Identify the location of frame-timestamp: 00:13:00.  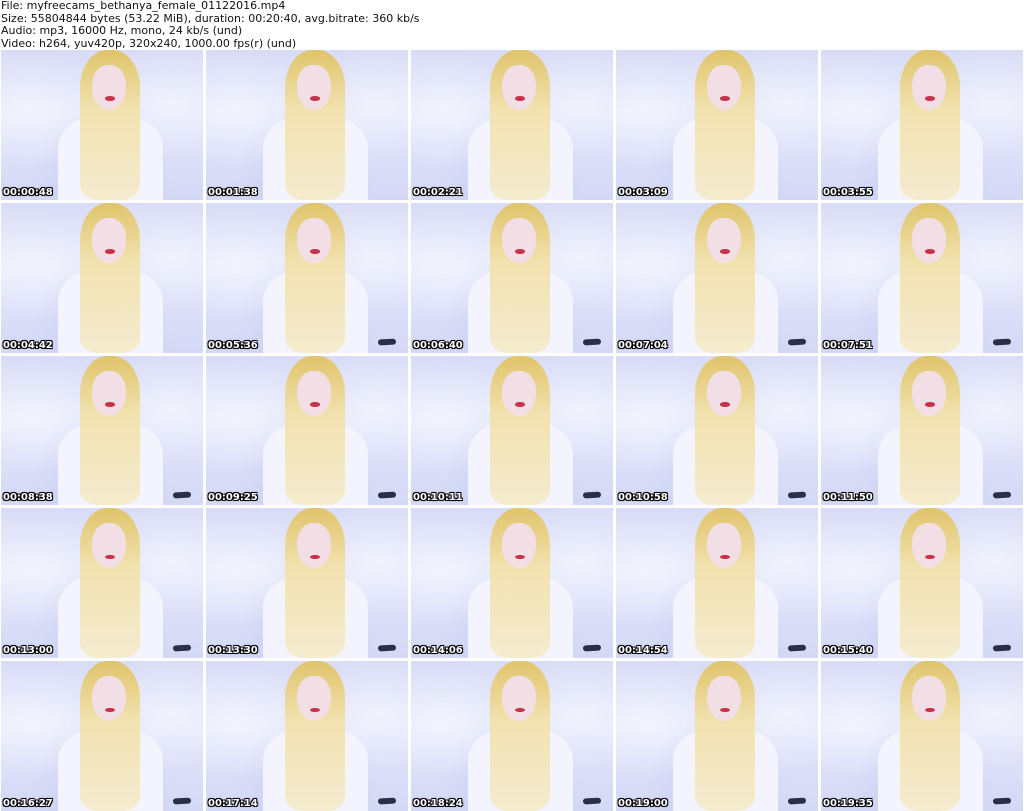
(28, 651).